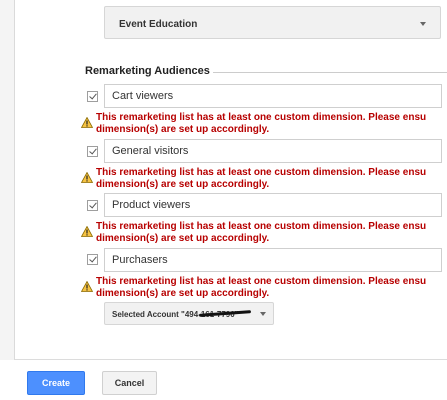 Image resolution: width=447 pixels, height=400 pixels. Describe the element at coordinates (158, 24) in the screenshot. I see `event-dropdown-value: Event Education` at that location.